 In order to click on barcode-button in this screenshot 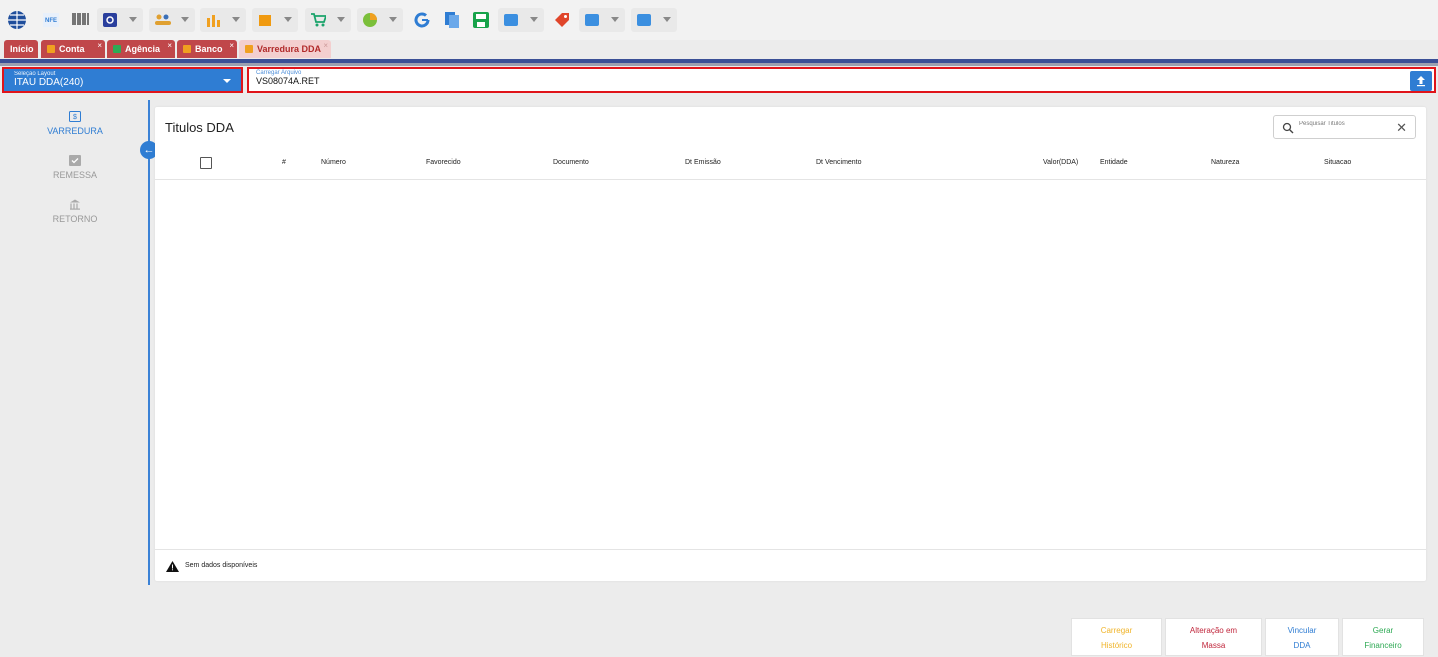, I will do `click(81, 20)`.